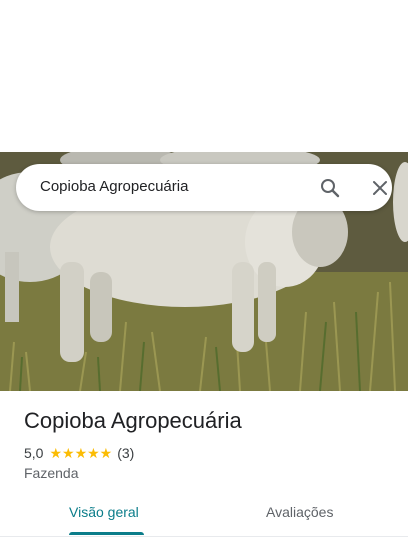 The image size is (408, 544). I want to click on search-icon, so click(330, 188).